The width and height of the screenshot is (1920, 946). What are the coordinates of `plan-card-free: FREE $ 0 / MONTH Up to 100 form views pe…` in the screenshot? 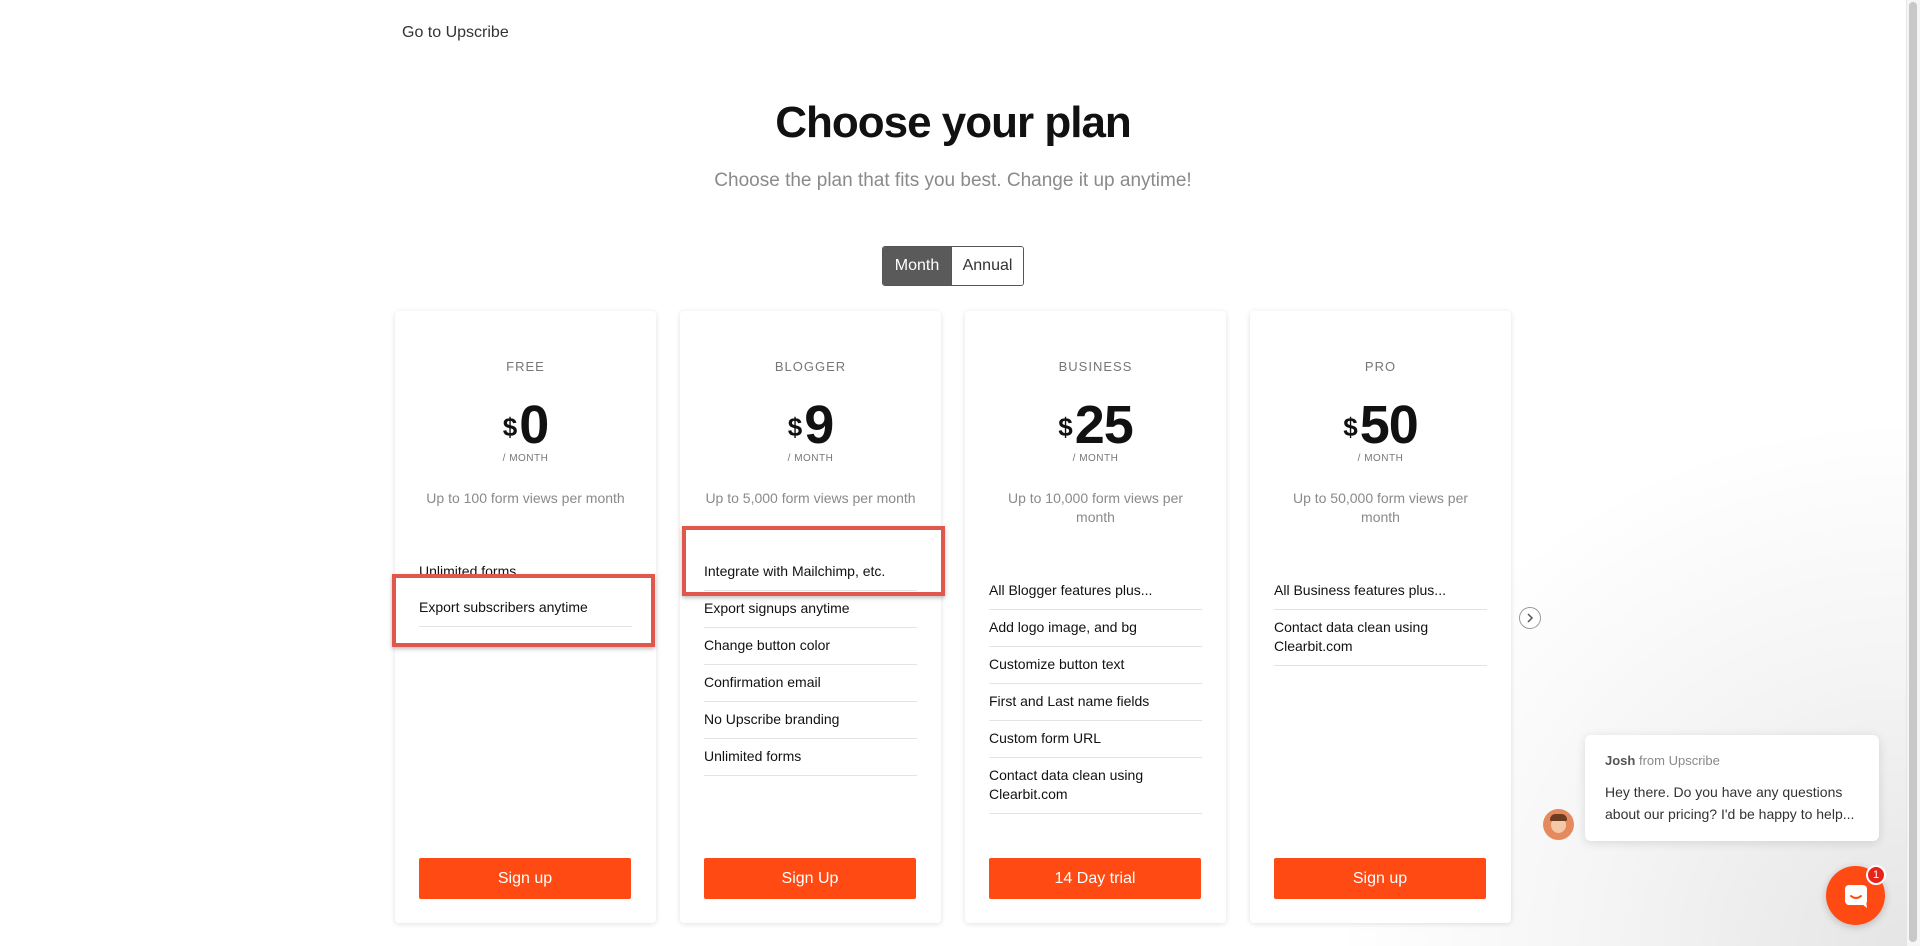 It's located at (525, 617).